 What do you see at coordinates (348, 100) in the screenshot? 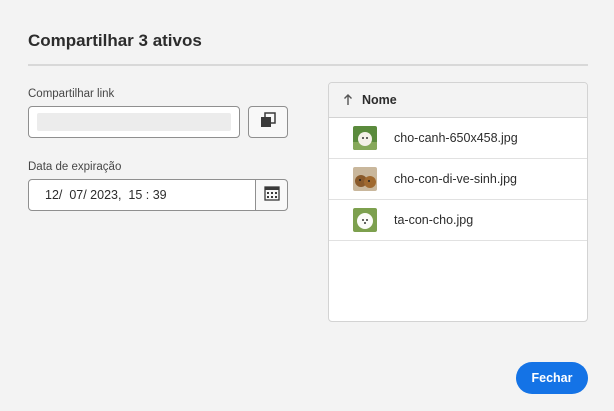
I see `arrow-up-icon` at bounding box center [348, 100].